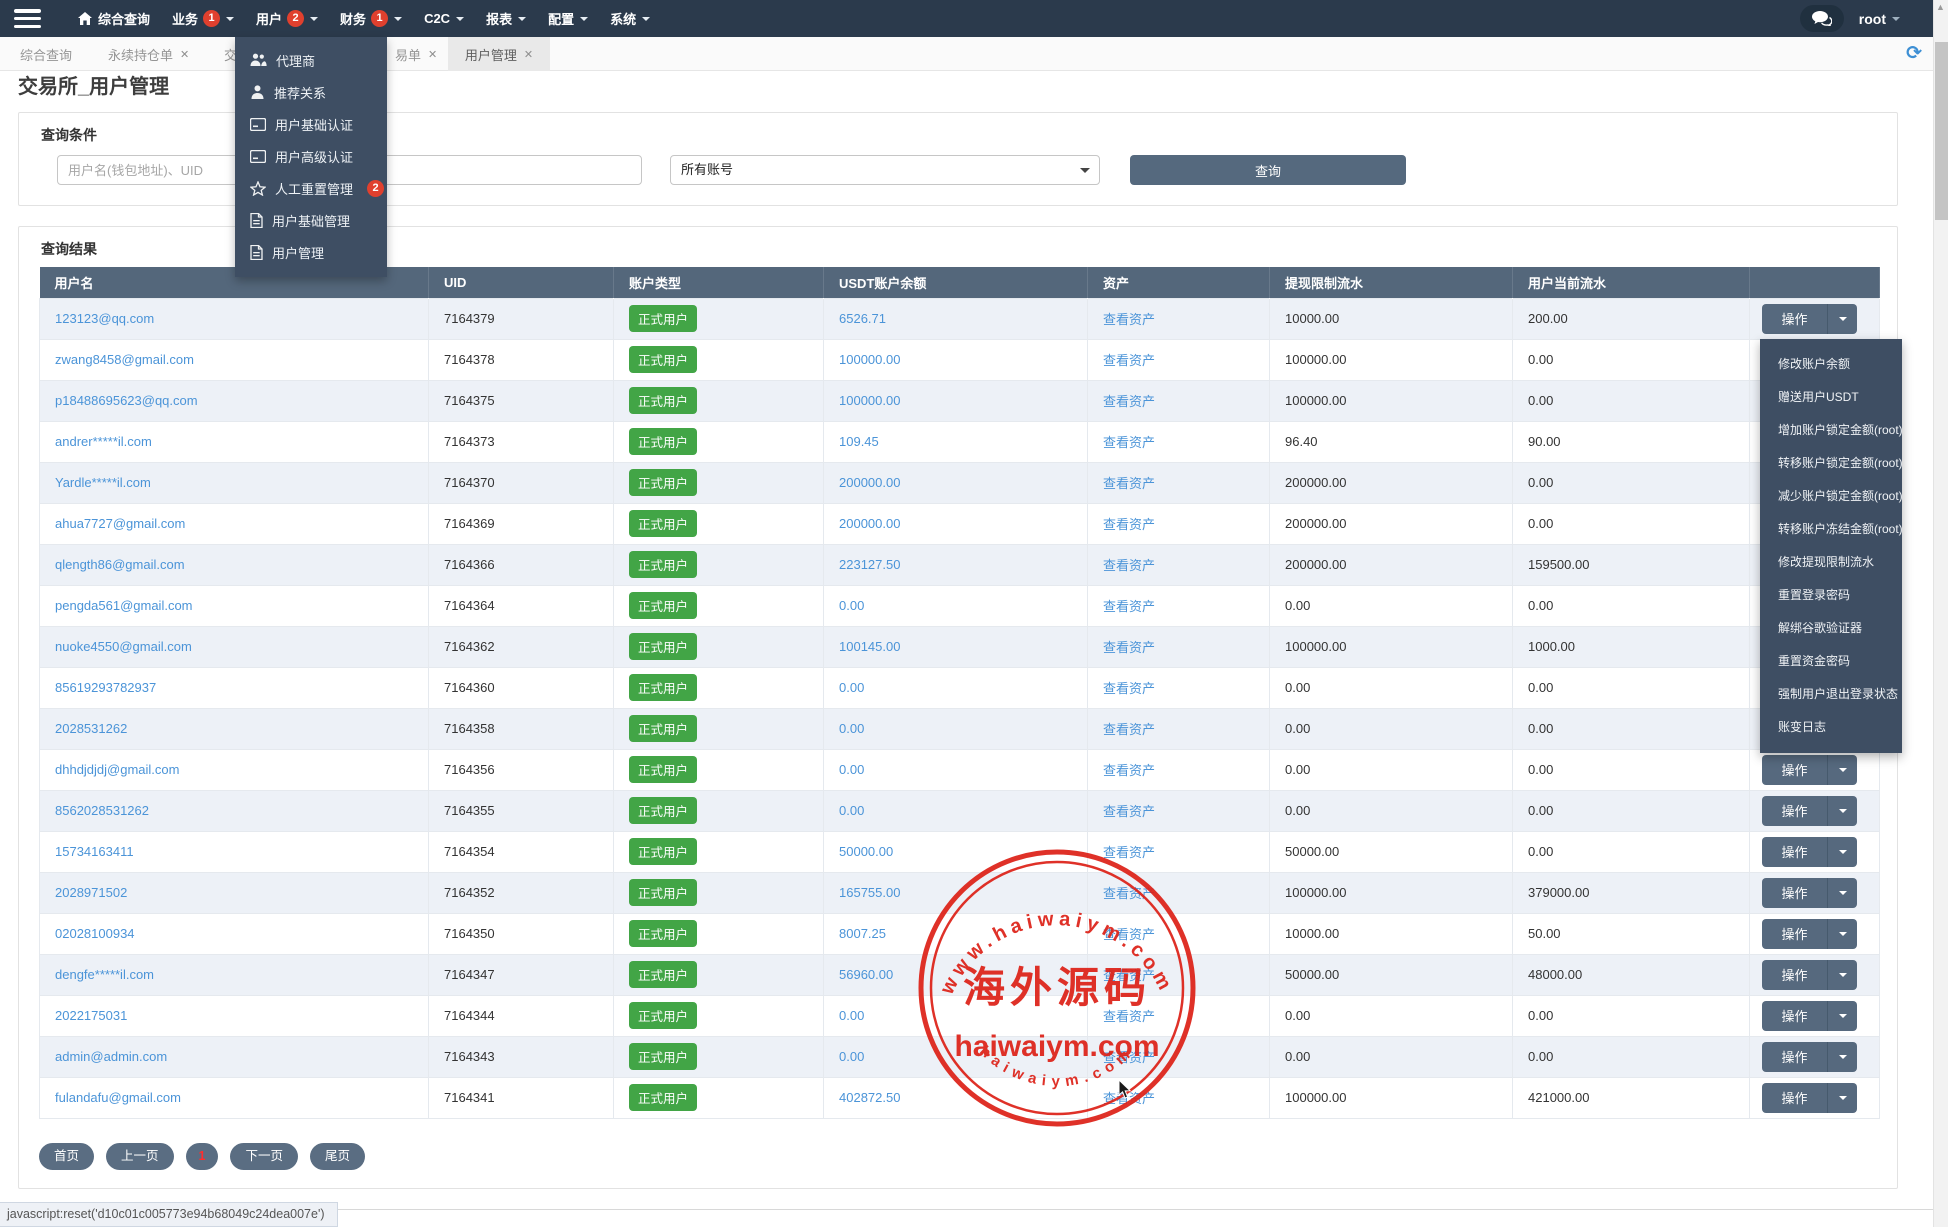  Describe the element at coordinates (1831, 562) in the screenshot. I see `action-menu-item: 修改提现限制流水` at that location.